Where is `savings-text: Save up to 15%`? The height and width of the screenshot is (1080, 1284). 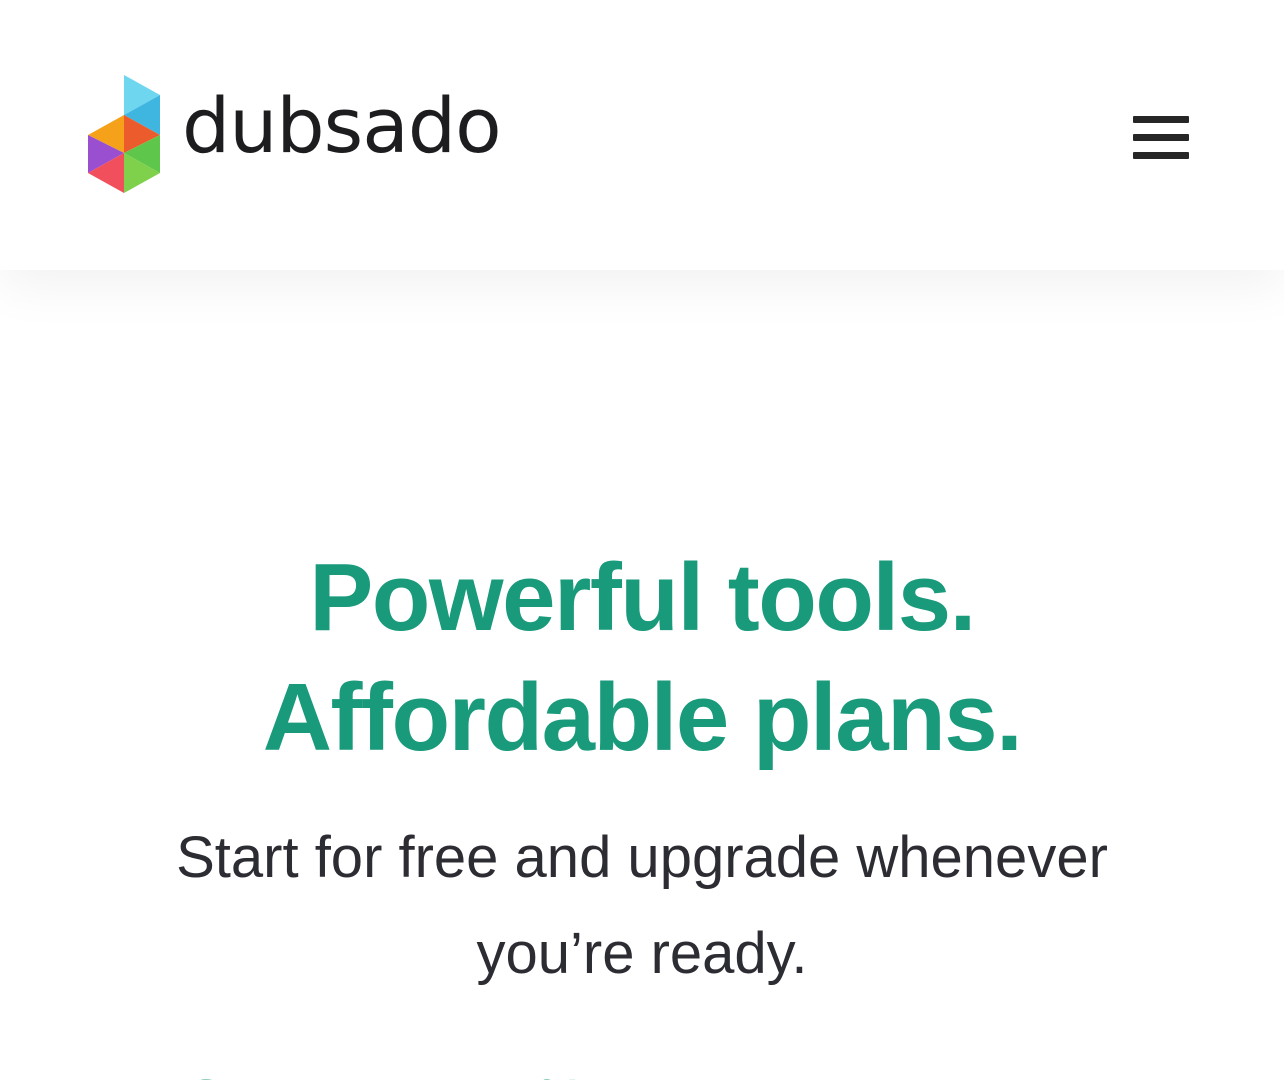
savings-text: Save up to 15% is located at coordinates (386, 1074).